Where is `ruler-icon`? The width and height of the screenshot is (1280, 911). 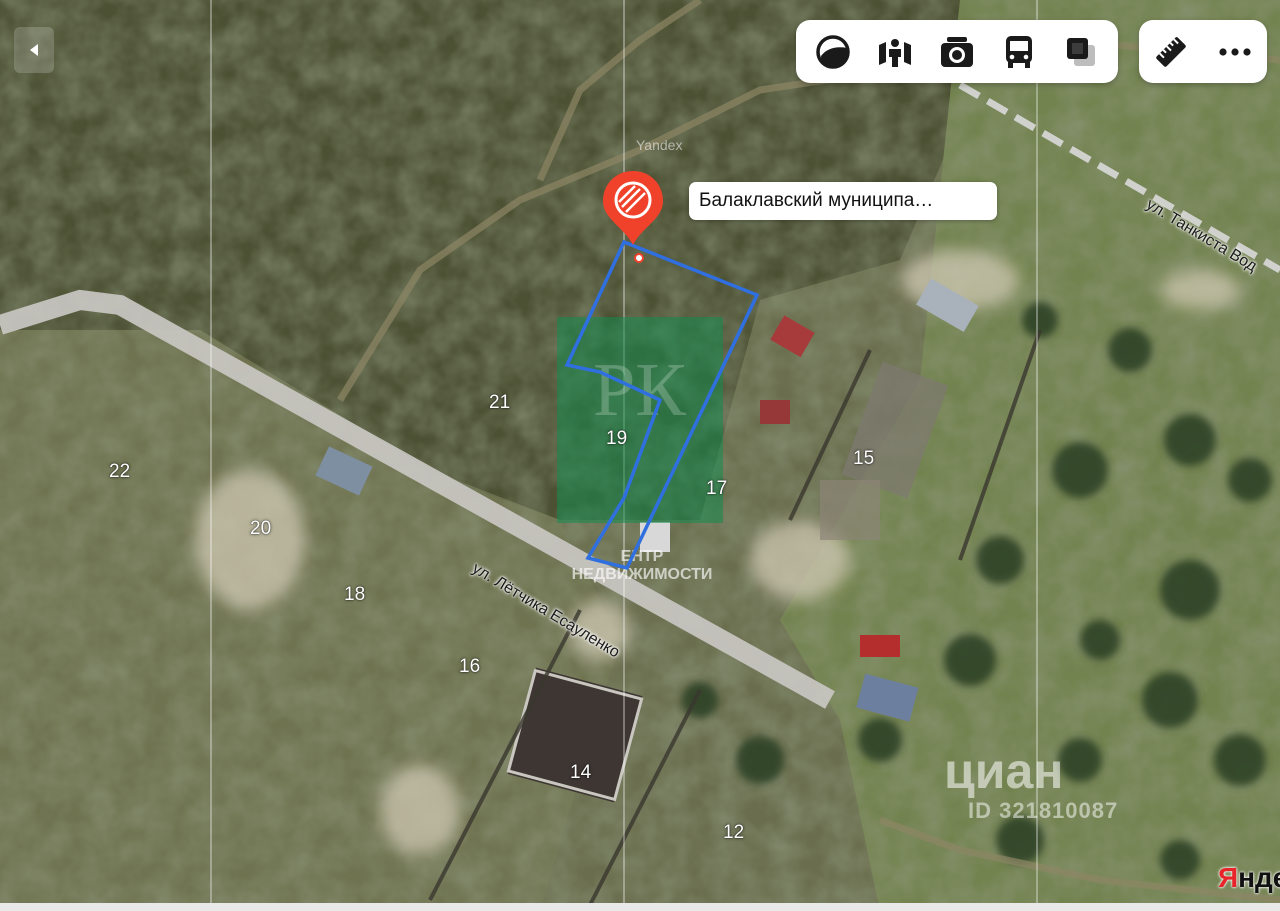 ruler-icon is located at coordinates (1171, 51).